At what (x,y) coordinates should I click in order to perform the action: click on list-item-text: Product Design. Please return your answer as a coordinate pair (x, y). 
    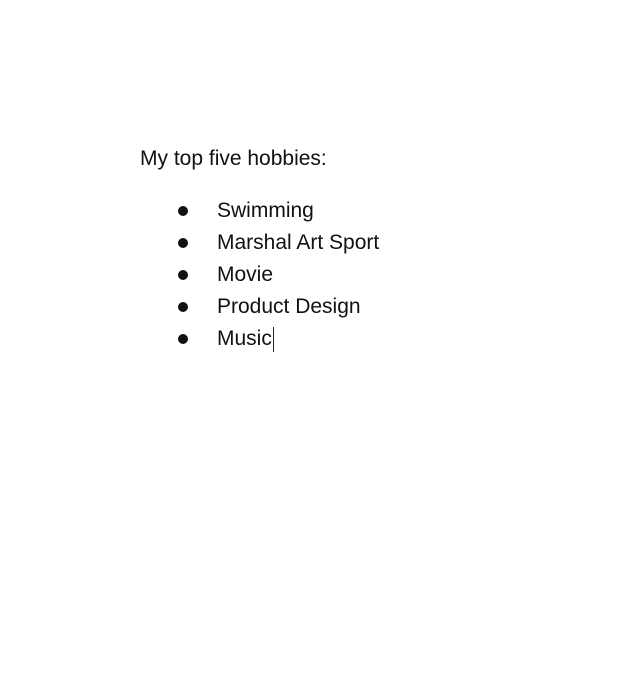
    Looking at the image, I should click on (289, 307).